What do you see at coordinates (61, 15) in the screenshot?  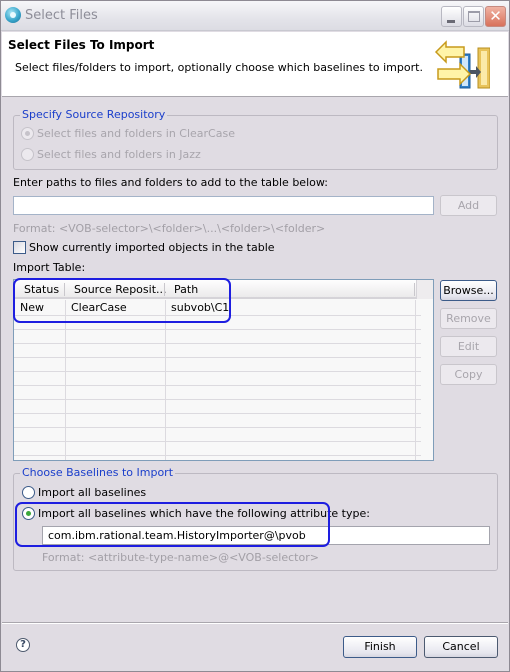 I see `window-title: Select Files` at bounding box center [61, 15].